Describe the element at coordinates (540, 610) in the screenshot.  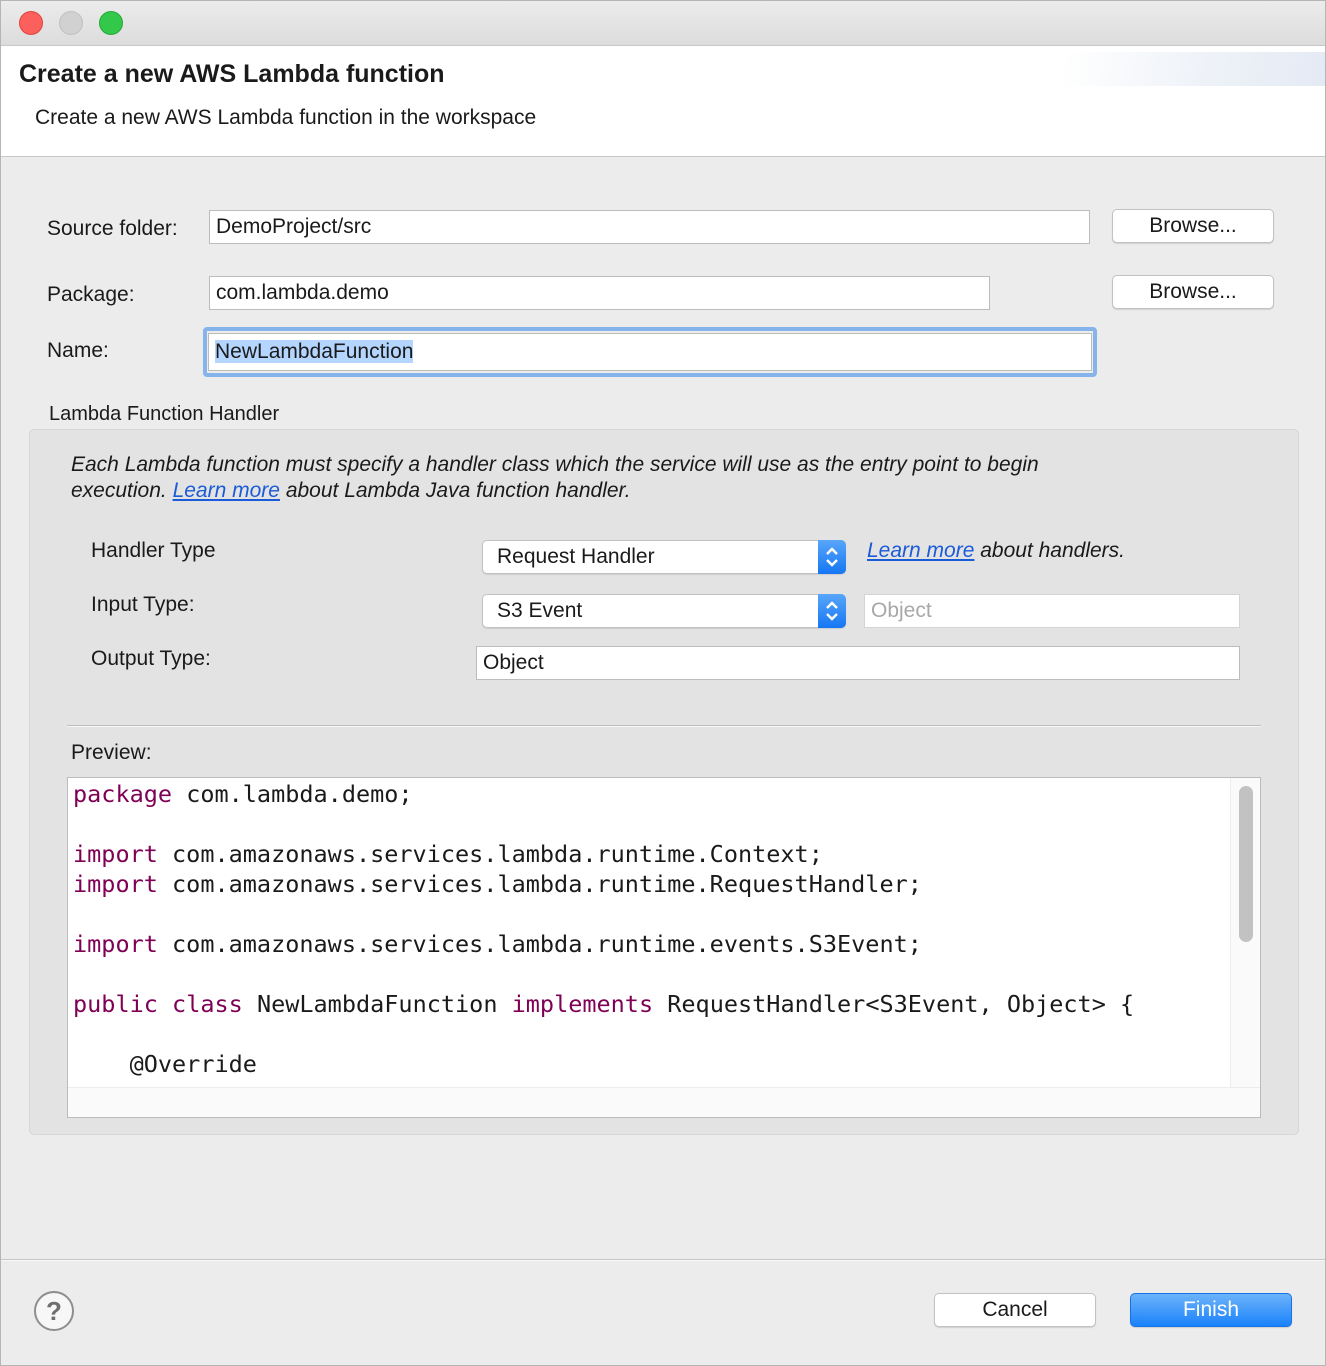
I see `input-type-value: S3 Event` at that location.